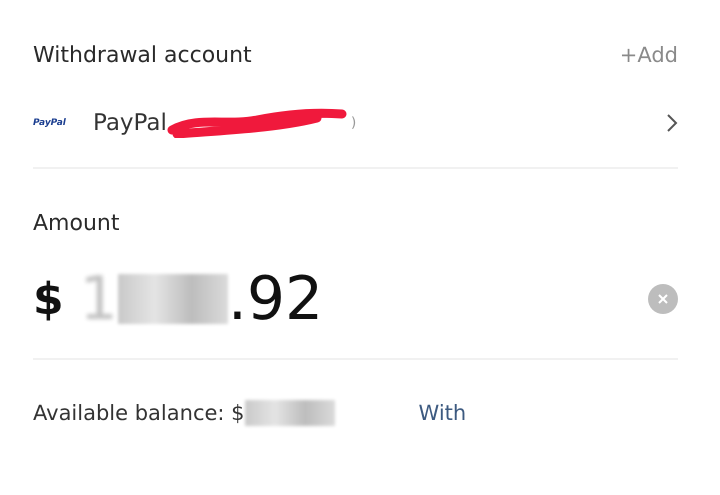  Describe the element at coordinates (442, 413) in the screenshot. I see `withdraw-link: With` at that location.